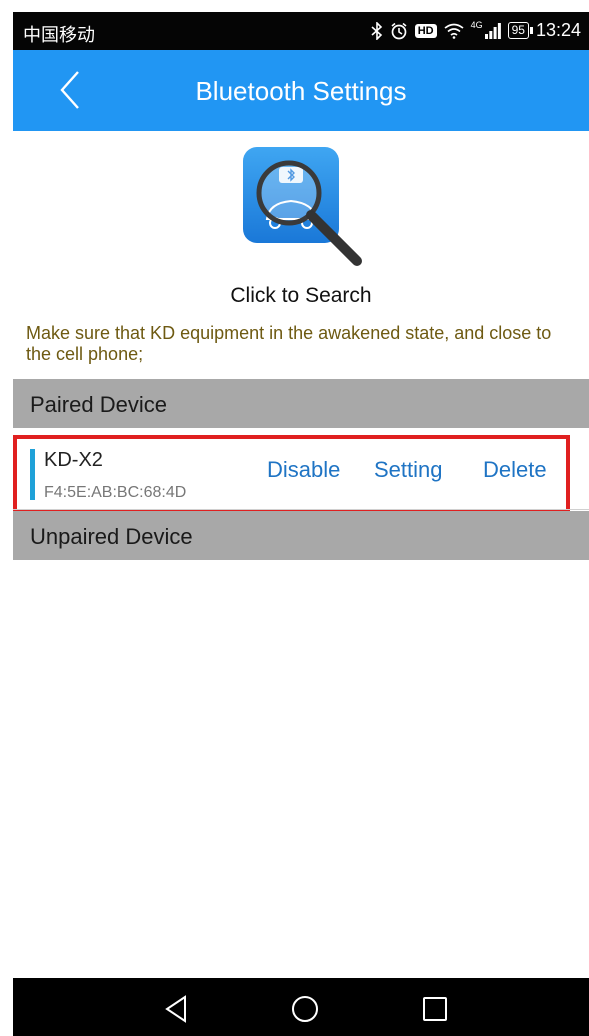 The image size is (589, 1036). I want to click on nav-home-button, so click(305, 1009).